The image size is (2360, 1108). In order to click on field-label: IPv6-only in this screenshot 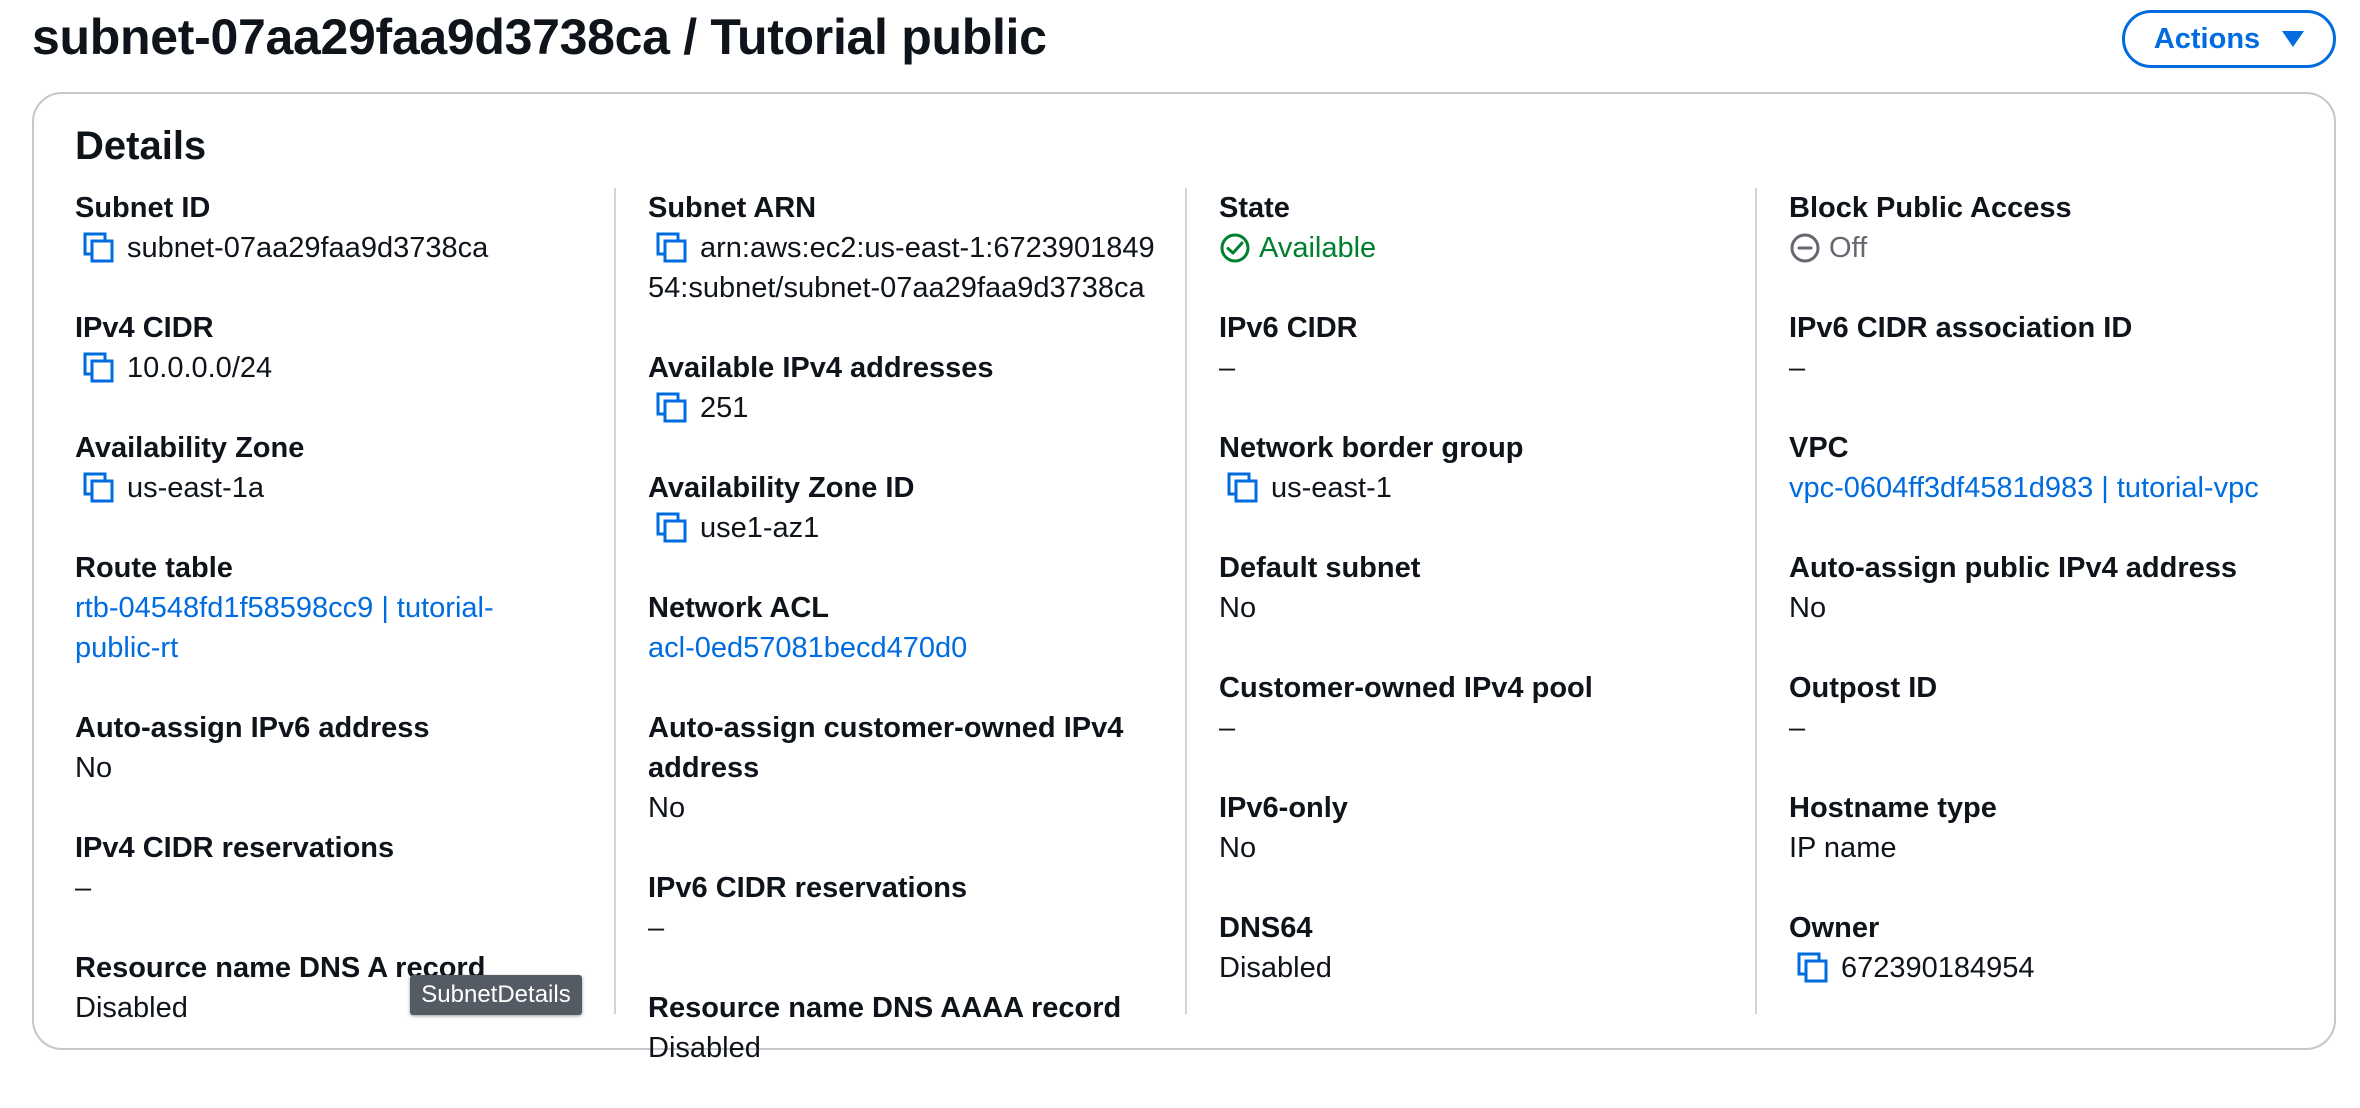, I will do `click(1283, 808)`.